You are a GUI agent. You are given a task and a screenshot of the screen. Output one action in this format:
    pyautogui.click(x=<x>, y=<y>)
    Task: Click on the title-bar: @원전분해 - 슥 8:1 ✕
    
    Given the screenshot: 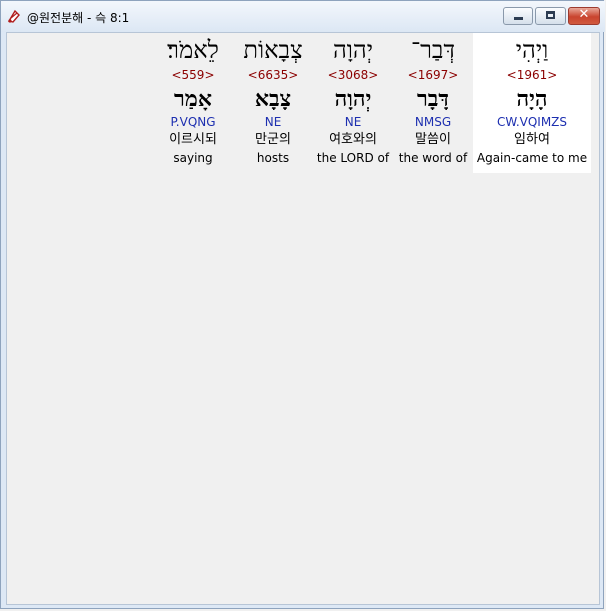 What is the action you would take?
    pyautogui.click(x=303, y=16)
    